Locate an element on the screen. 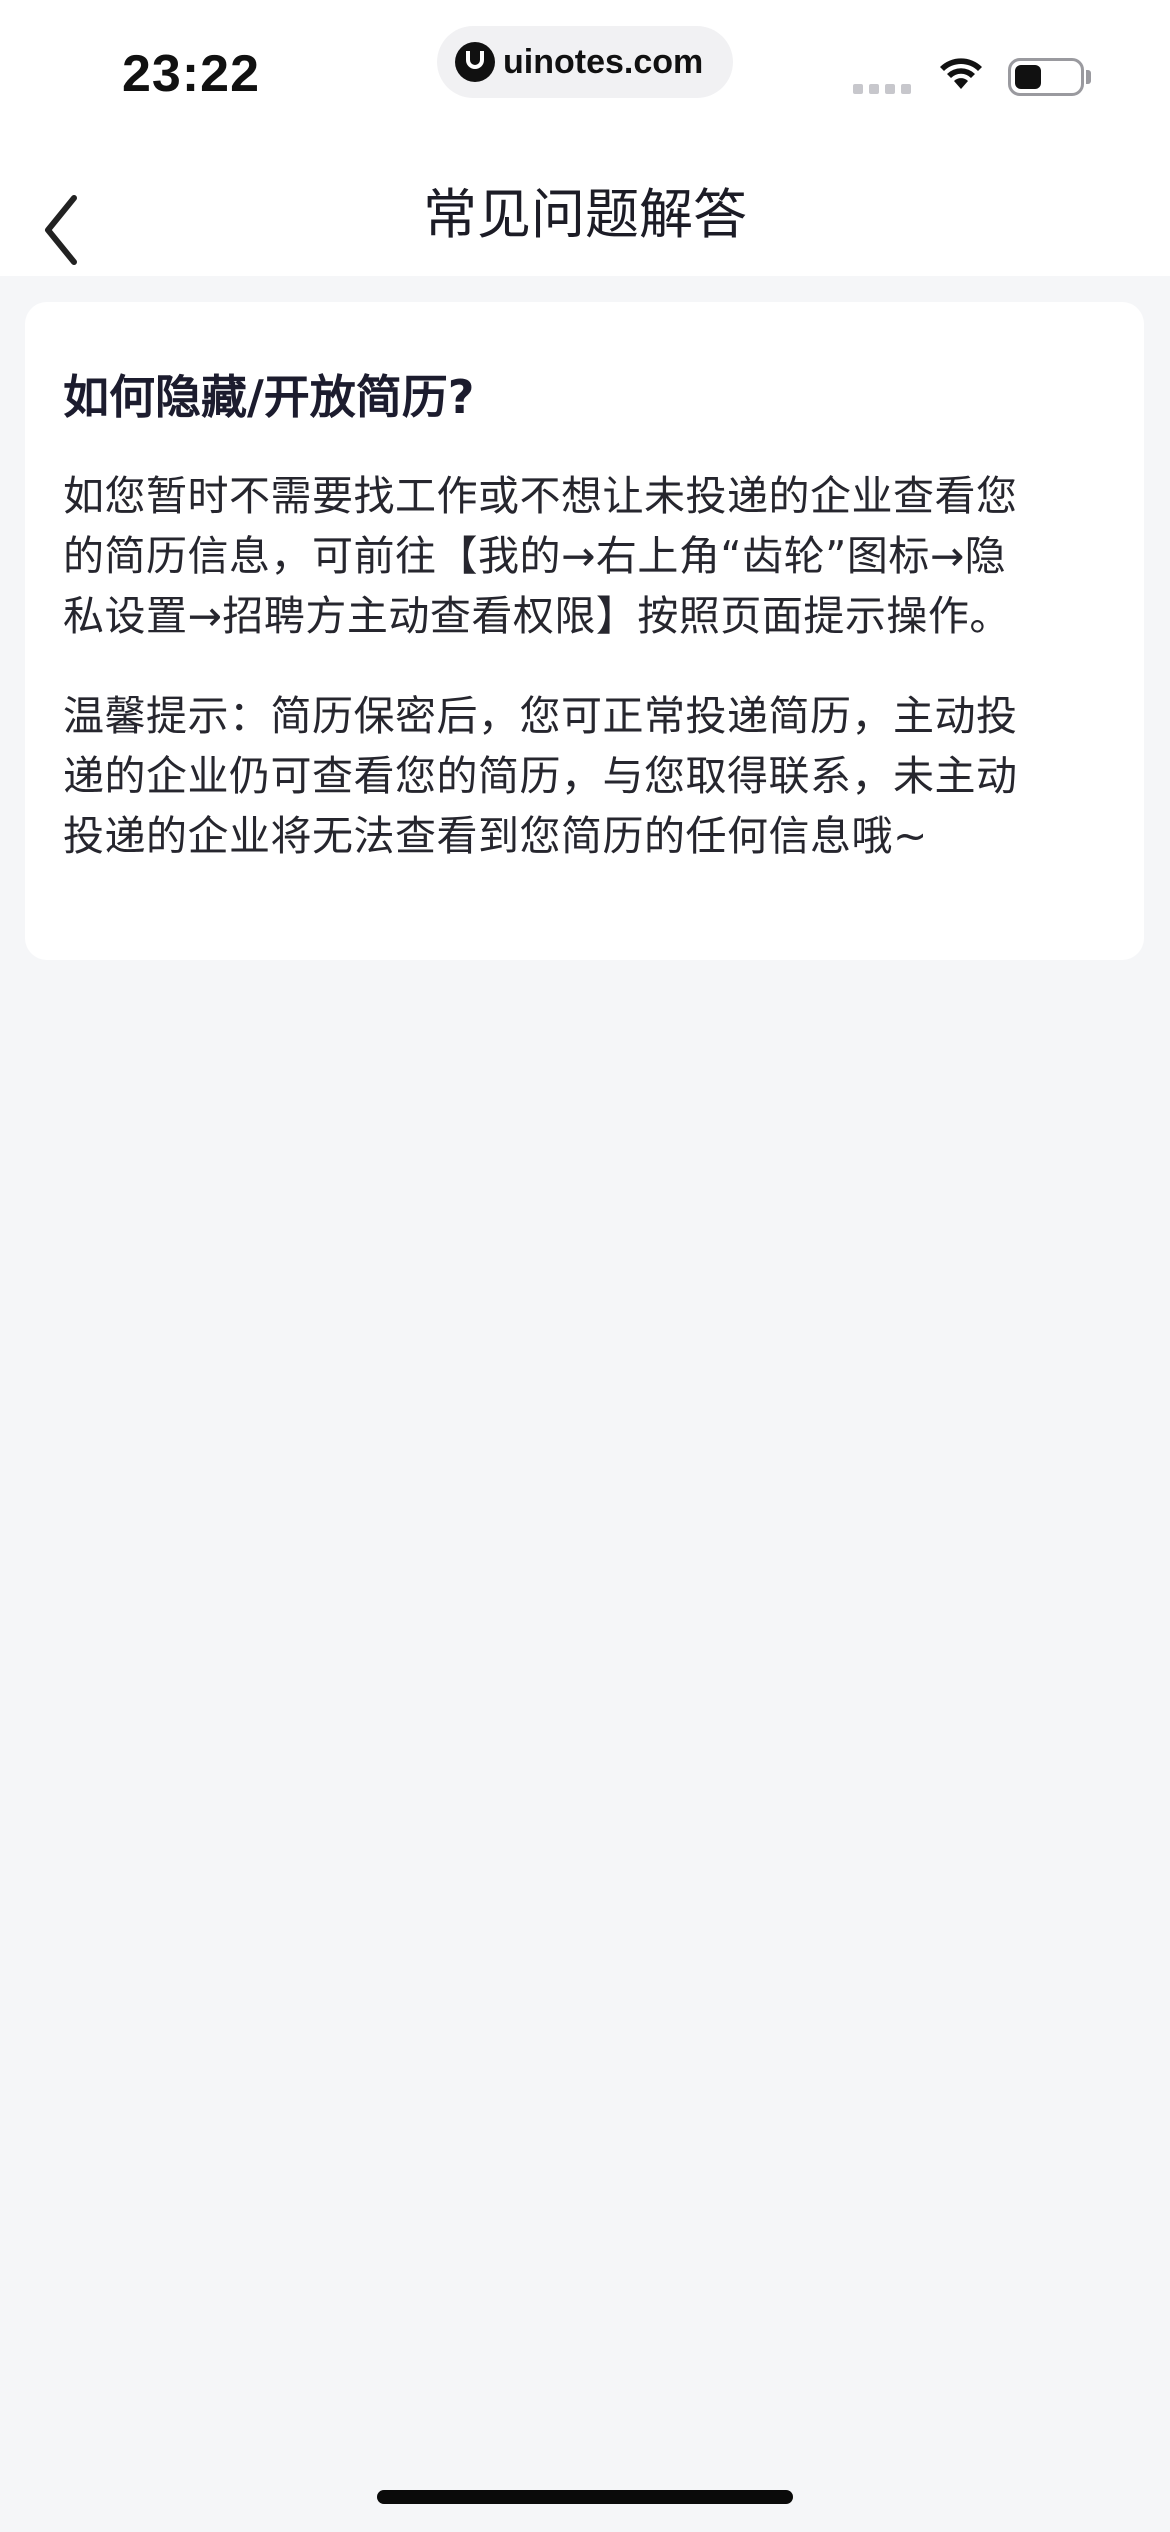  status-bar: 23:22 uinotes.com is located at coordinates (585, 70).